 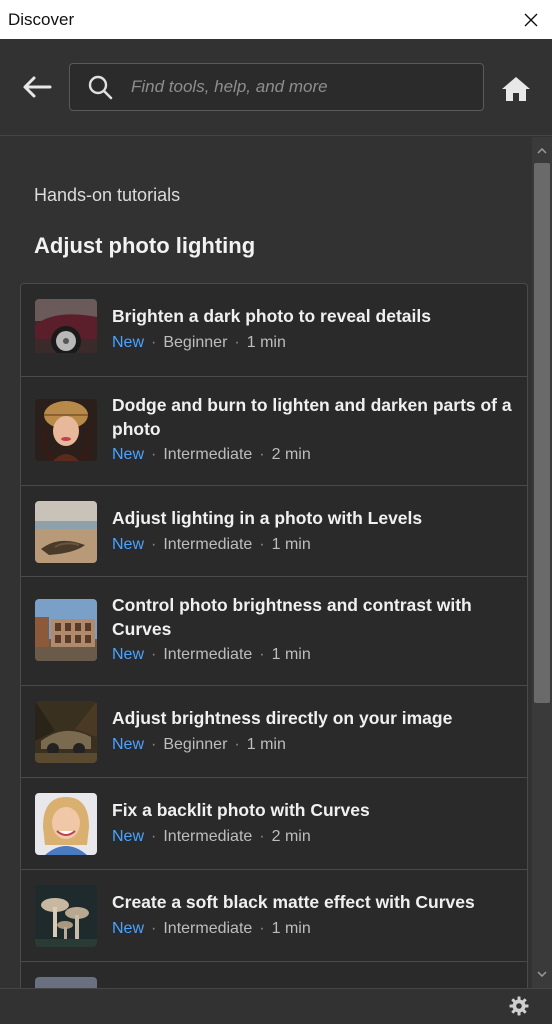 I want to click on search-box, so click(x=276, y=87).